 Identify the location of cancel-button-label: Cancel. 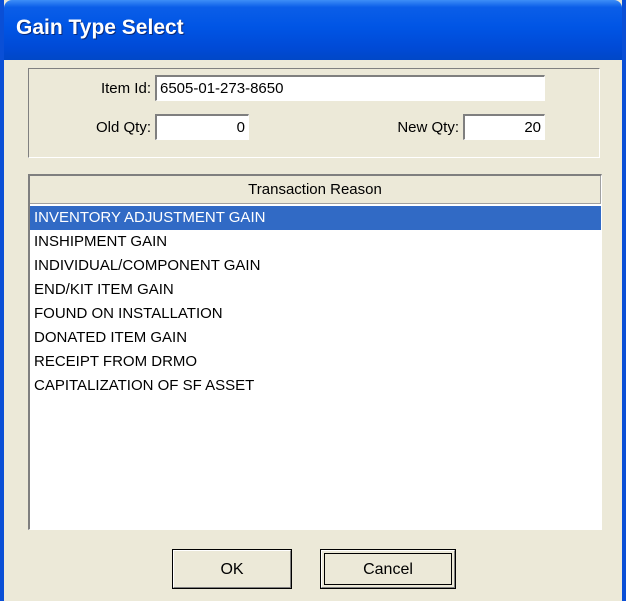
(388, 569).